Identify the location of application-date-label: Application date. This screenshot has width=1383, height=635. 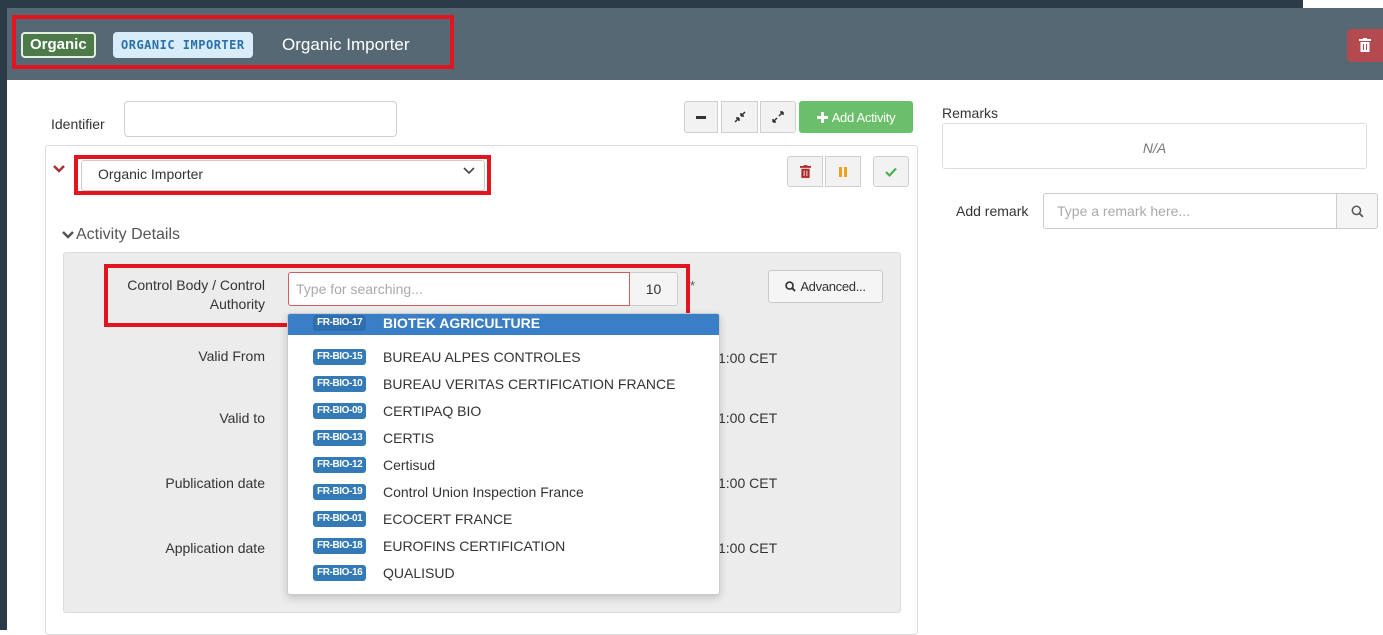
(215, 548).